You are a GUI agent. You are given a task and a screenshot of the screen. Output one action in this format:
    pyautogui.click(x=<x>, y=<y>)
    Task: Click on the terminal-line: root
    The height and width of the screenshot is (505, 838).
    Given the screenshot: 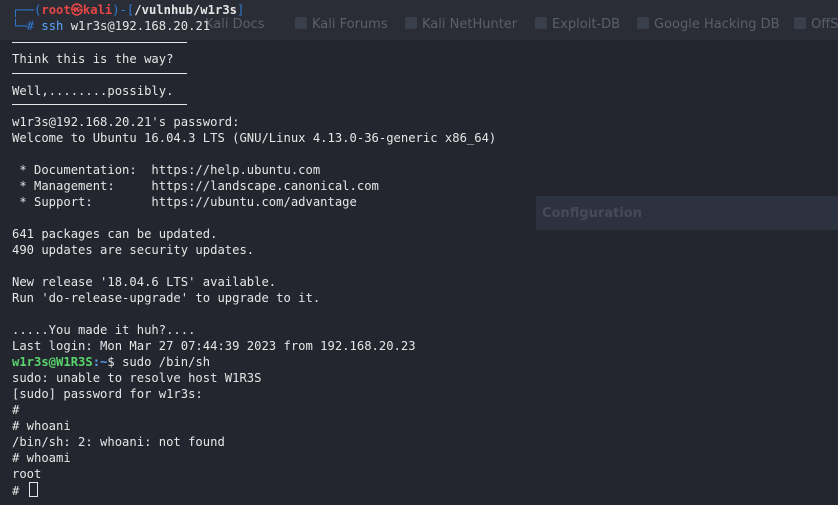 What is the action you would take?
    pyautogui.click(x=27, y=474)
    